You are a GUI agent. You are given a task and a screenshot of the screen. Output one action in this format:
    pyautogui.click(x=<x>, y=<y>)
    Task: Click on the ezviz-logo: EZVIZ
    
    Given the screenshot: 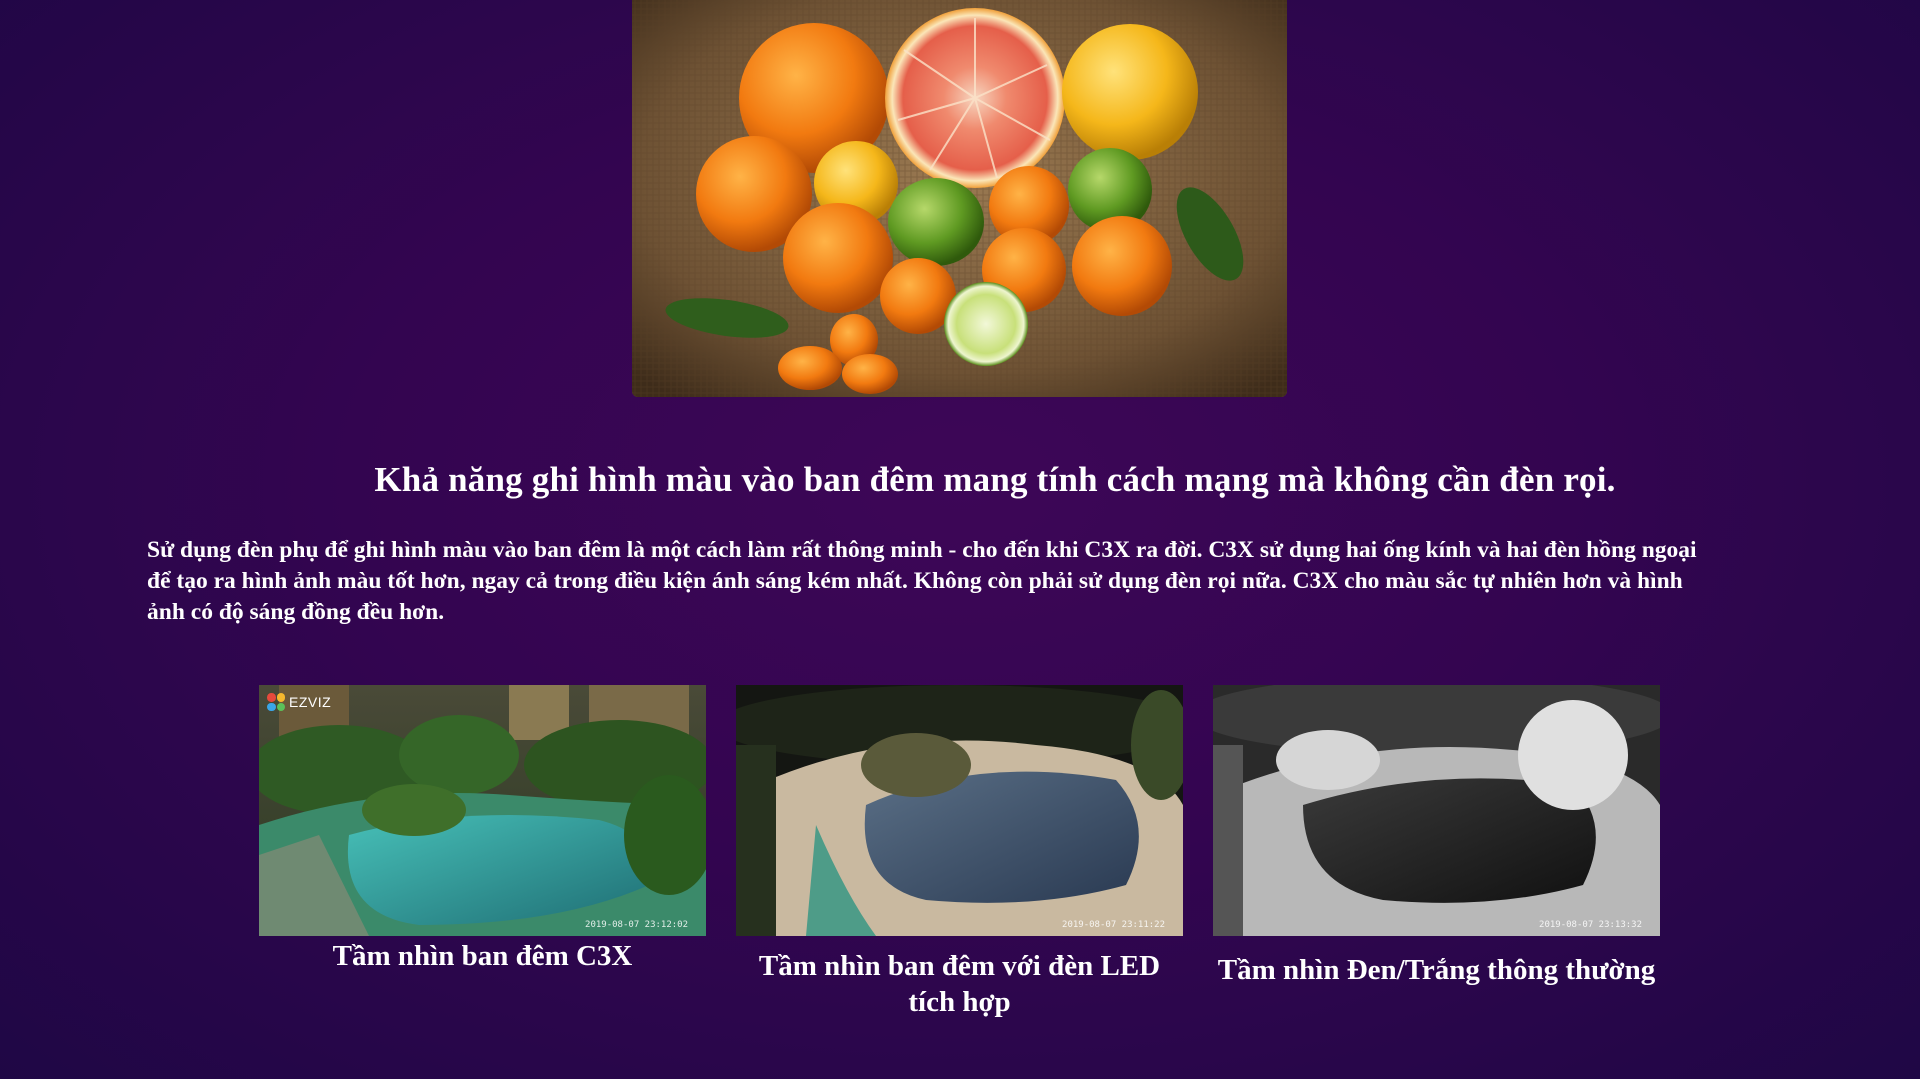 What is the action you would take?
    pyautogui.click(x=299, y=702)
    